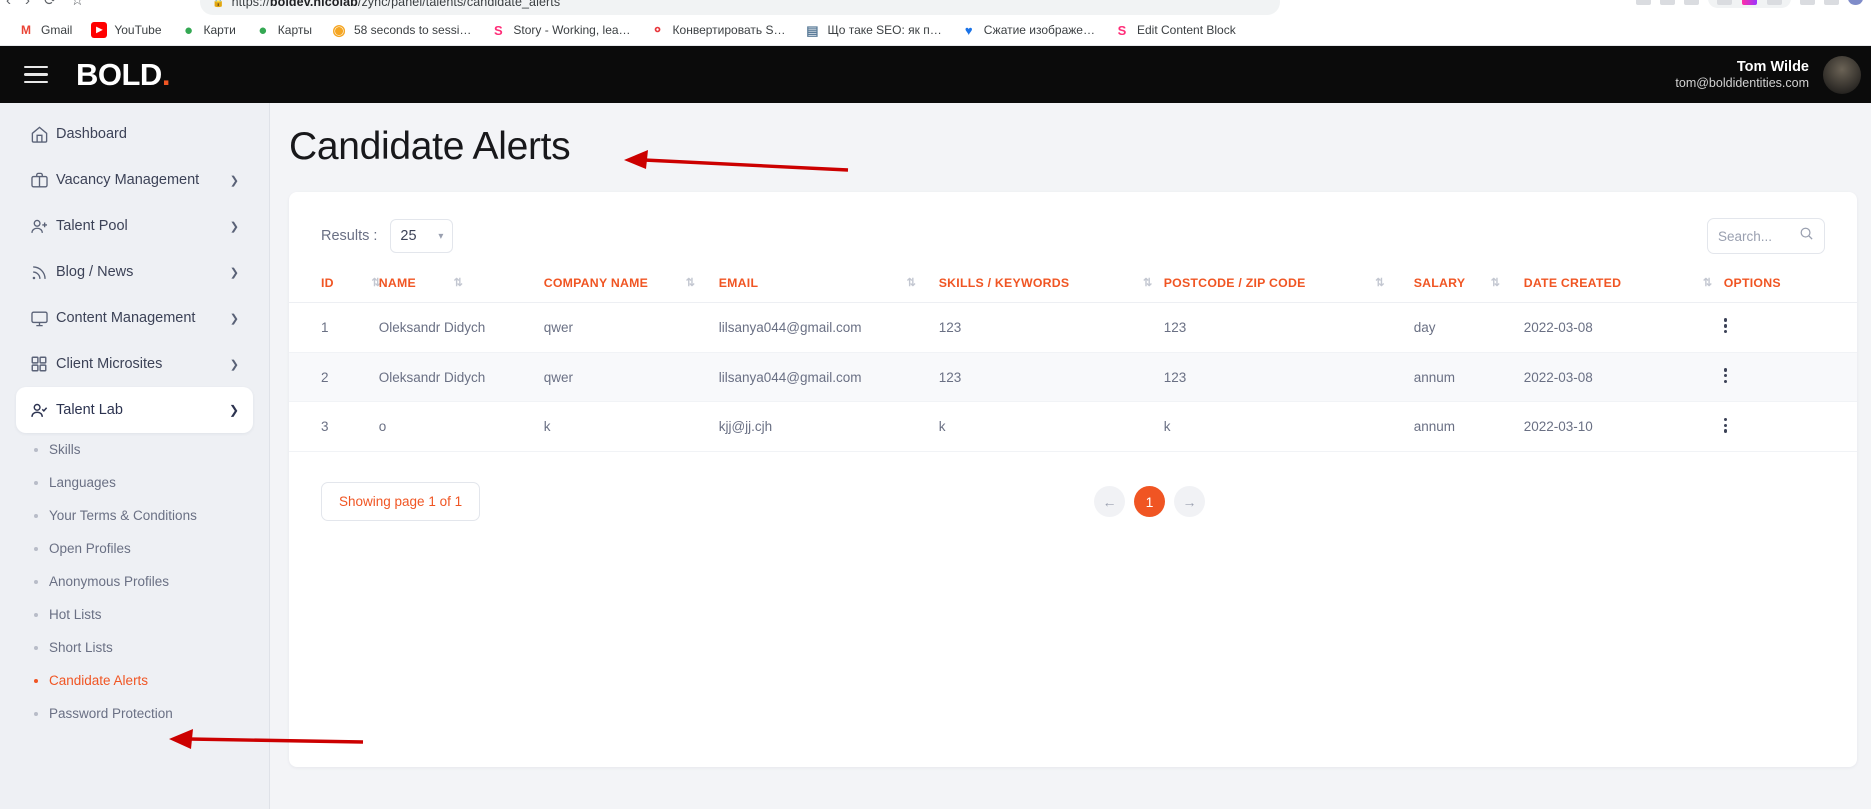  I want to click on sidebar-subitem-open-profiles: Open Profiles, so click(143, 548).